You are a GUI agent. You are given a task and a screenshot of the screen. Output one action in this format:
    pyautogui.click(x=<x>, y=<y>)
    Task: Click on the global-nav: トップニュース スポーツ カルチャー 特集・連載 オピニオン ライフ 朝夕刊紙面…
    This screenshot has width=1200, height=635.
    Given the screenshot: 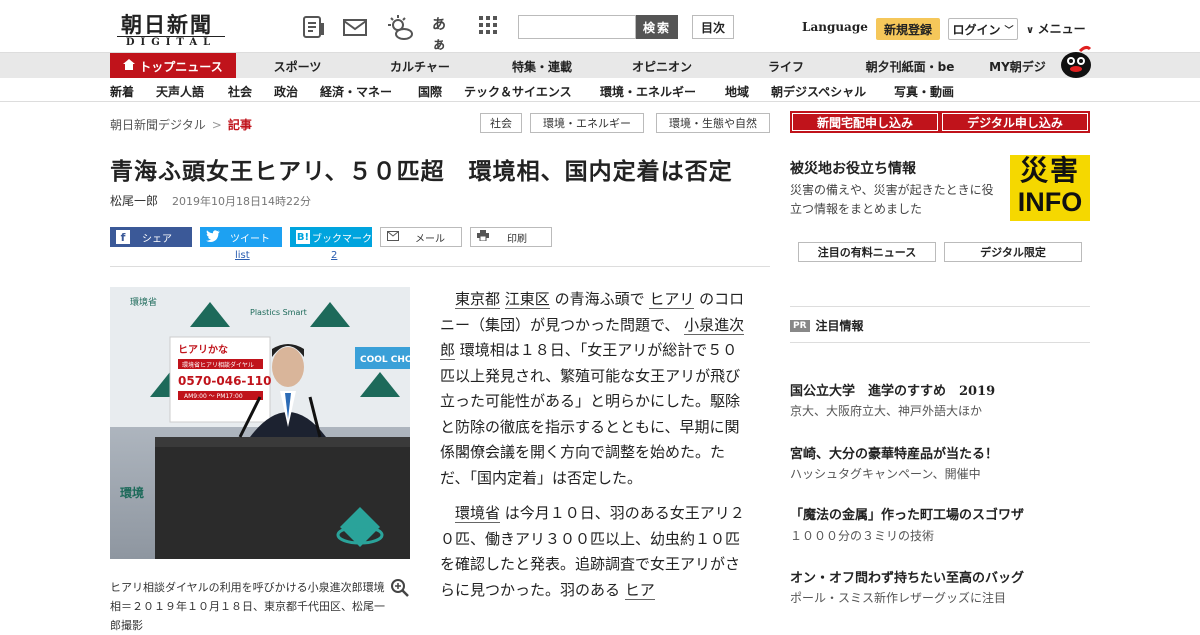 What is the action you would take?
    pyautogui.click(x=600, y=62)
    